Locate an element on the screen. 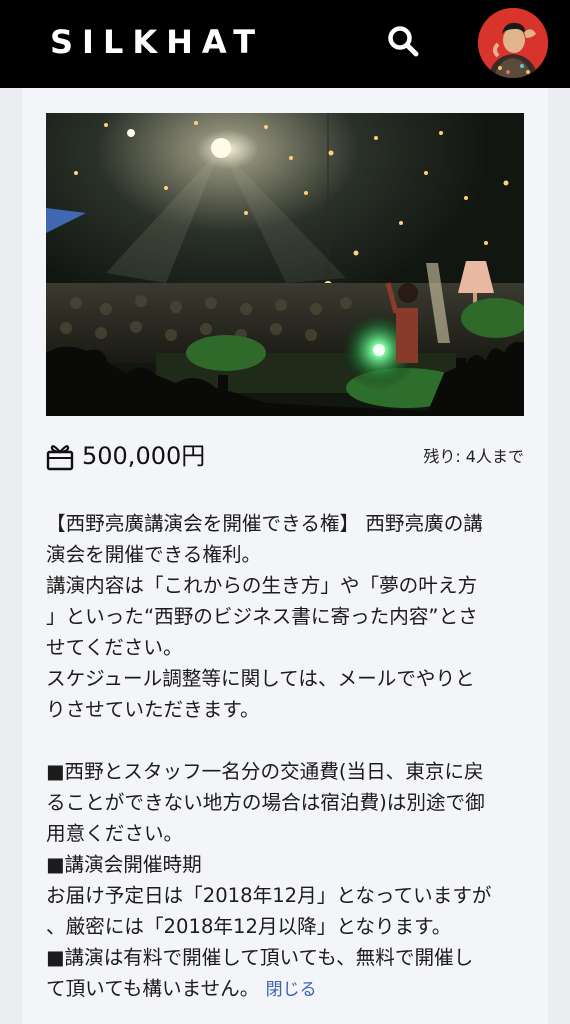 The width and height of the screenshot is (570, 1024). description-line: 」といった“西野のビジネス書に寄った内容”とさ is located at coordinates (262, 616).